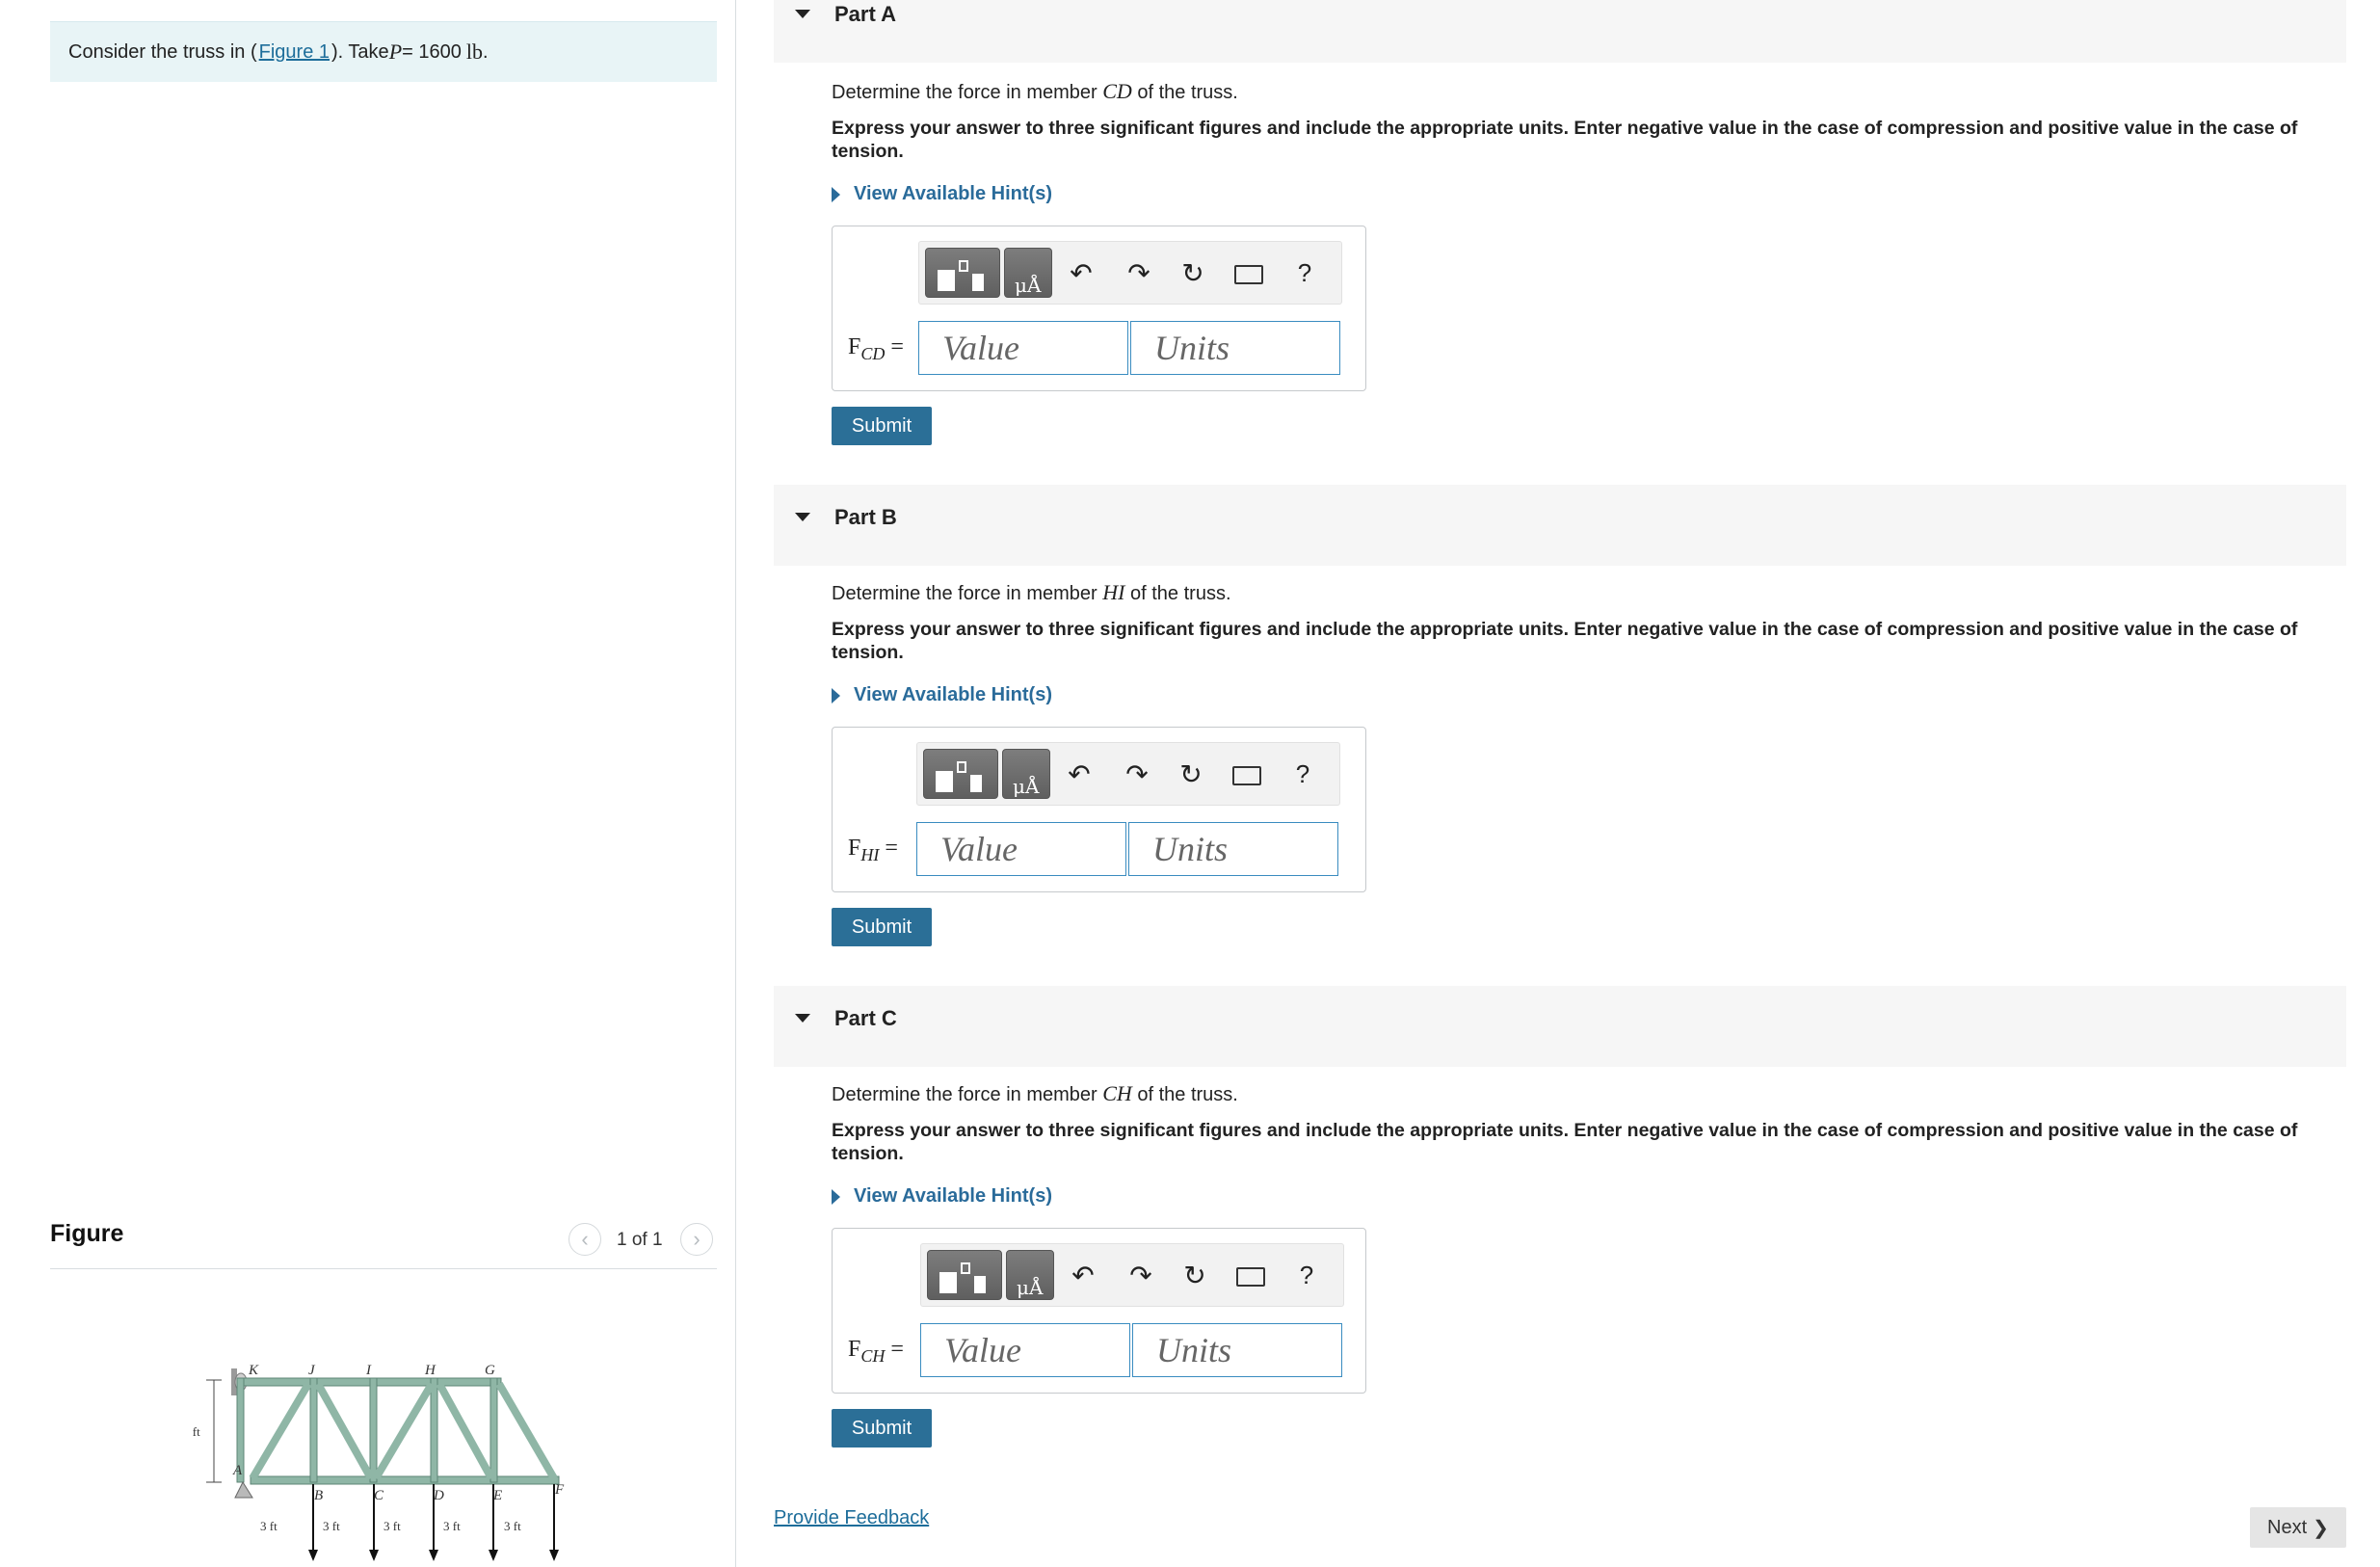  Describe the element at coordinates (1560, 32) in the screenshot. I see `part-a-header` at that location.